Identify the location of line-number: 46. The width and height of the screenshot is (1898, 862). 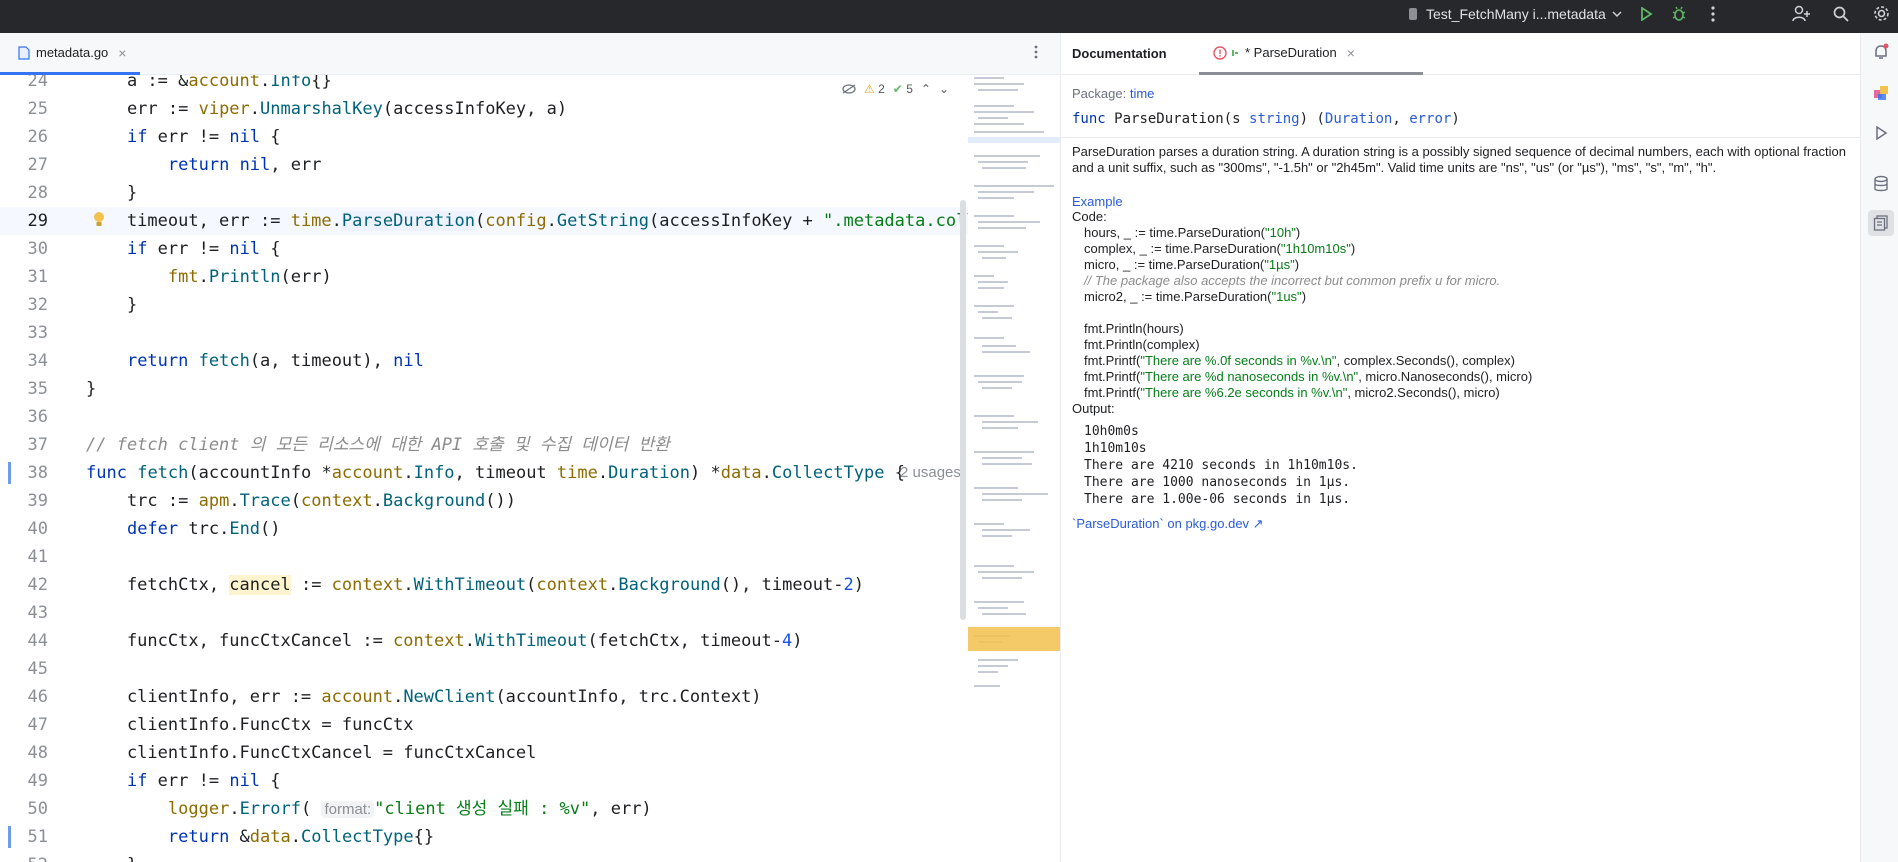
(37, 697).